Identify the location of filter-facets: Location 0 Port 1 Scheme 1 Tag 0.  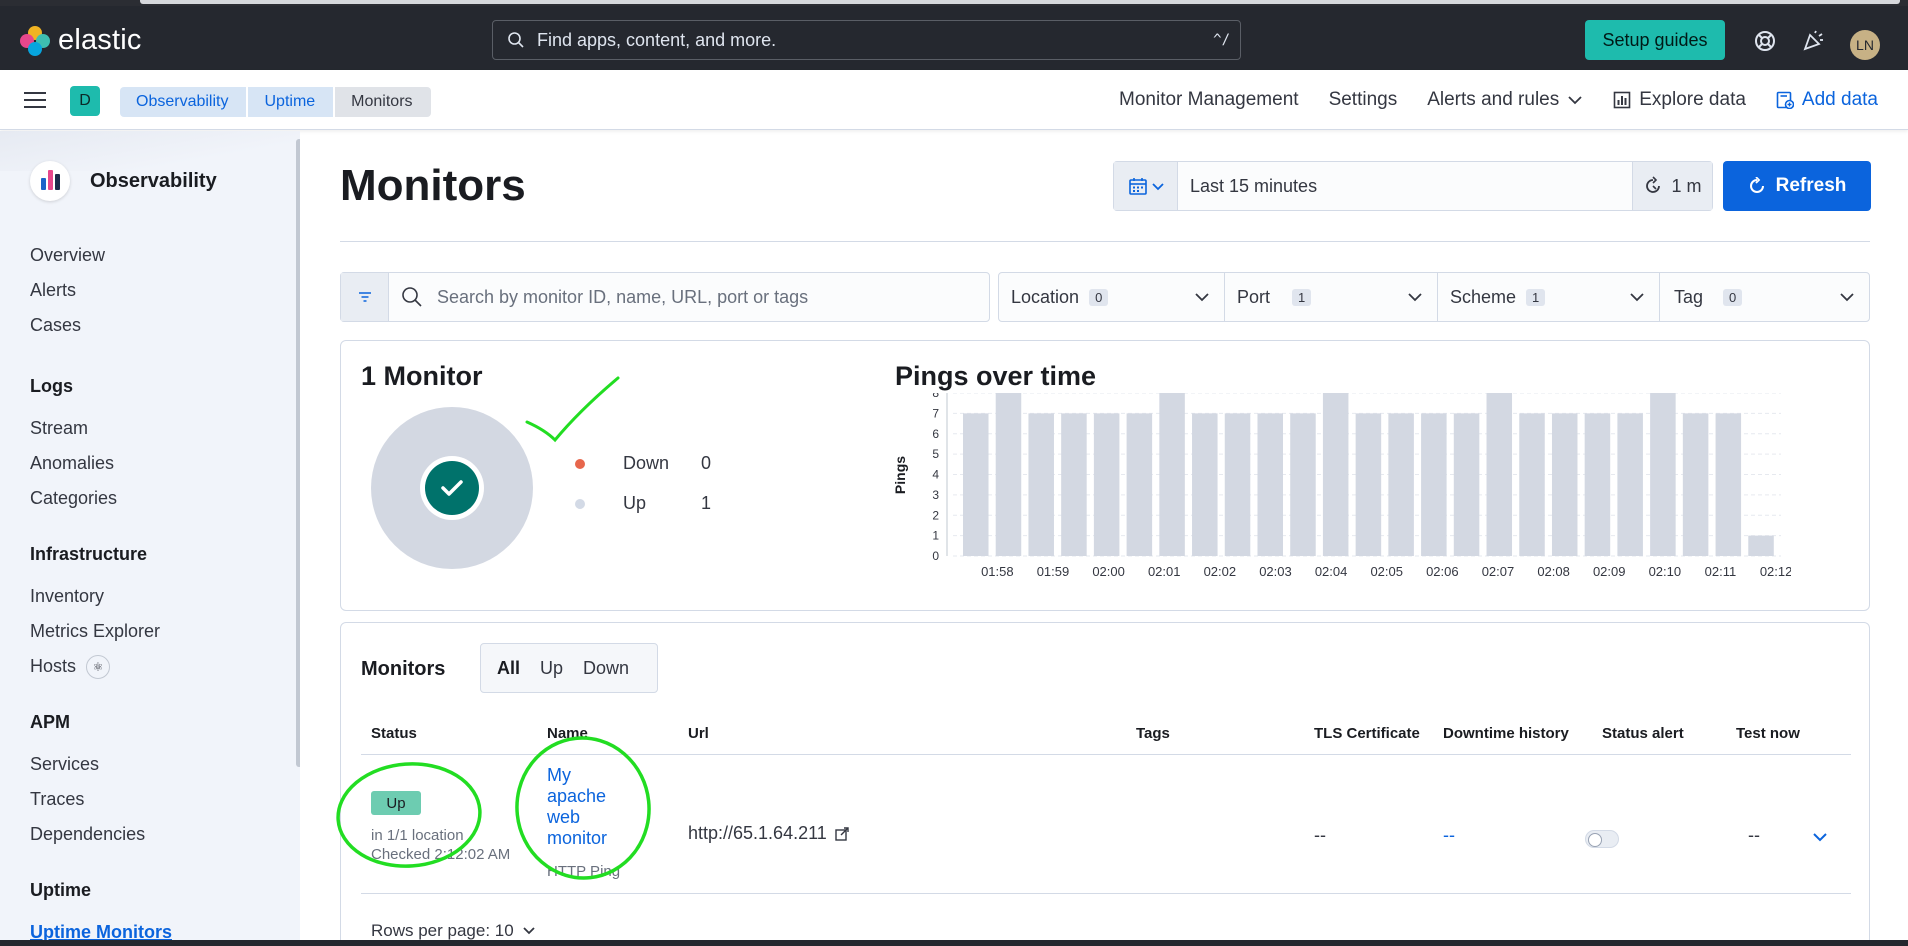
(1434, 297).